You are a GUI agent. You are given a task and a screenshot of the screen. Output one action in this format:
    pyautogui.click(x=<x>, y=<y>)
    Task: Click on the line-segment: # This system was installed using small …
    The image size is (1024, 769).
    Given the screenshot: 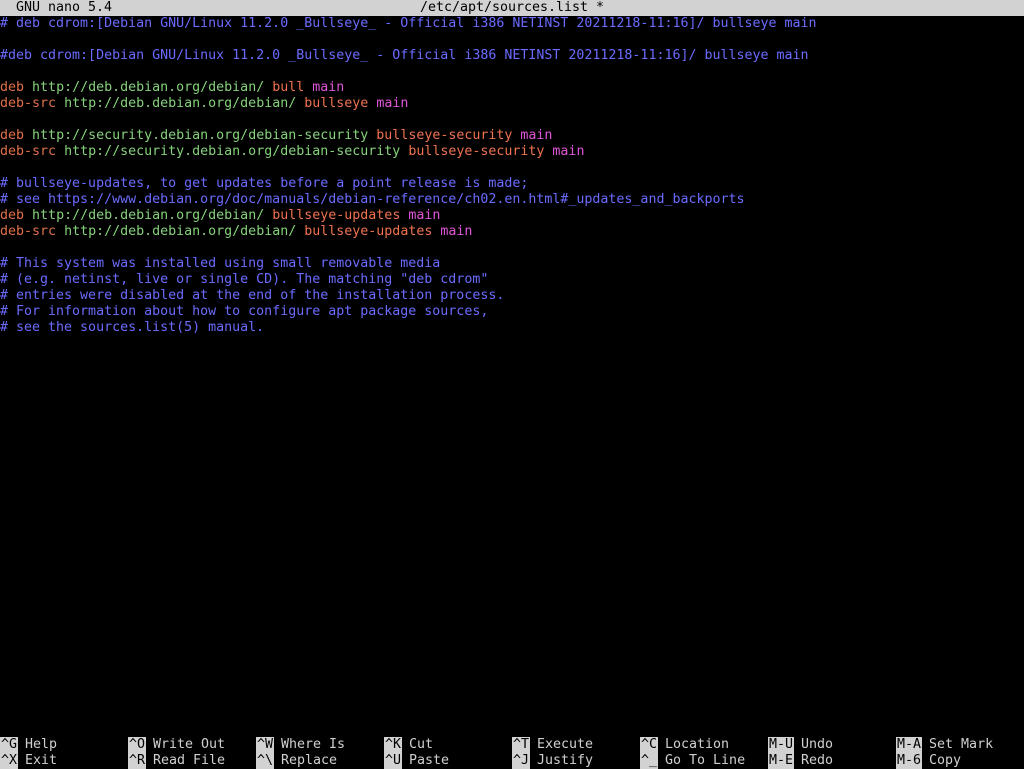 What is the action you would take?
    pyautogui.click(x=220, y=263)
    